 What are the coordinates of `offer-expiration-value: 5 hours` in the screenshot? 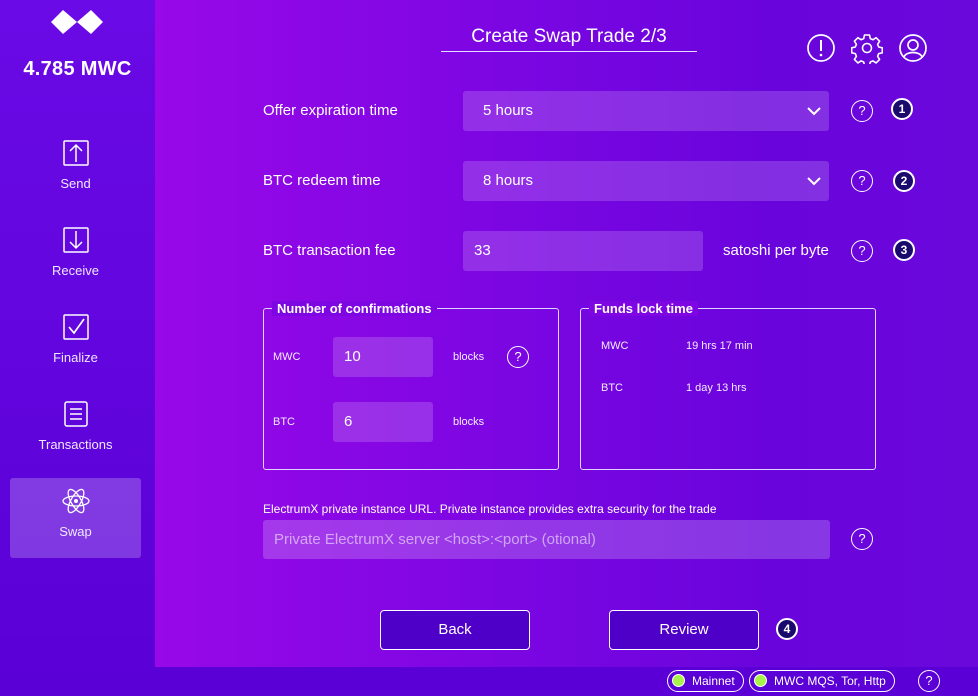 It's located at (508, 110).